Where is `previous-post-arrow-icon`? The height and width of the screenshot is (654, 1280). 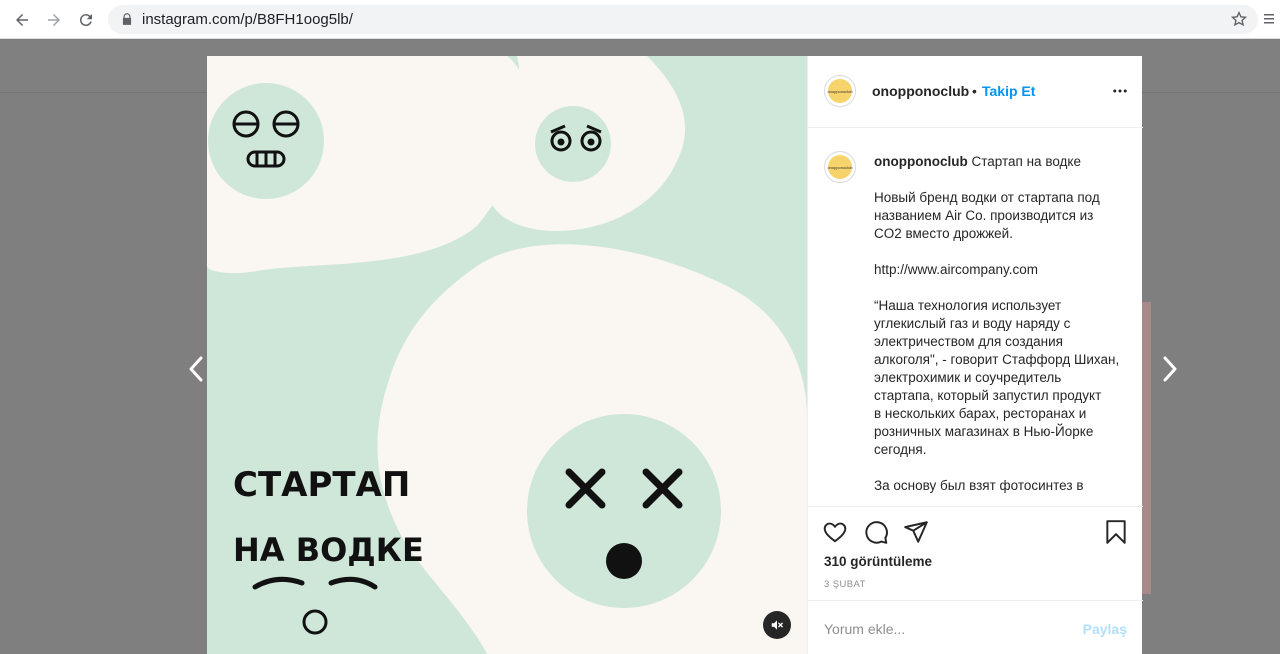
previous-post-arrow-icon is located at coordinates (196, 369).